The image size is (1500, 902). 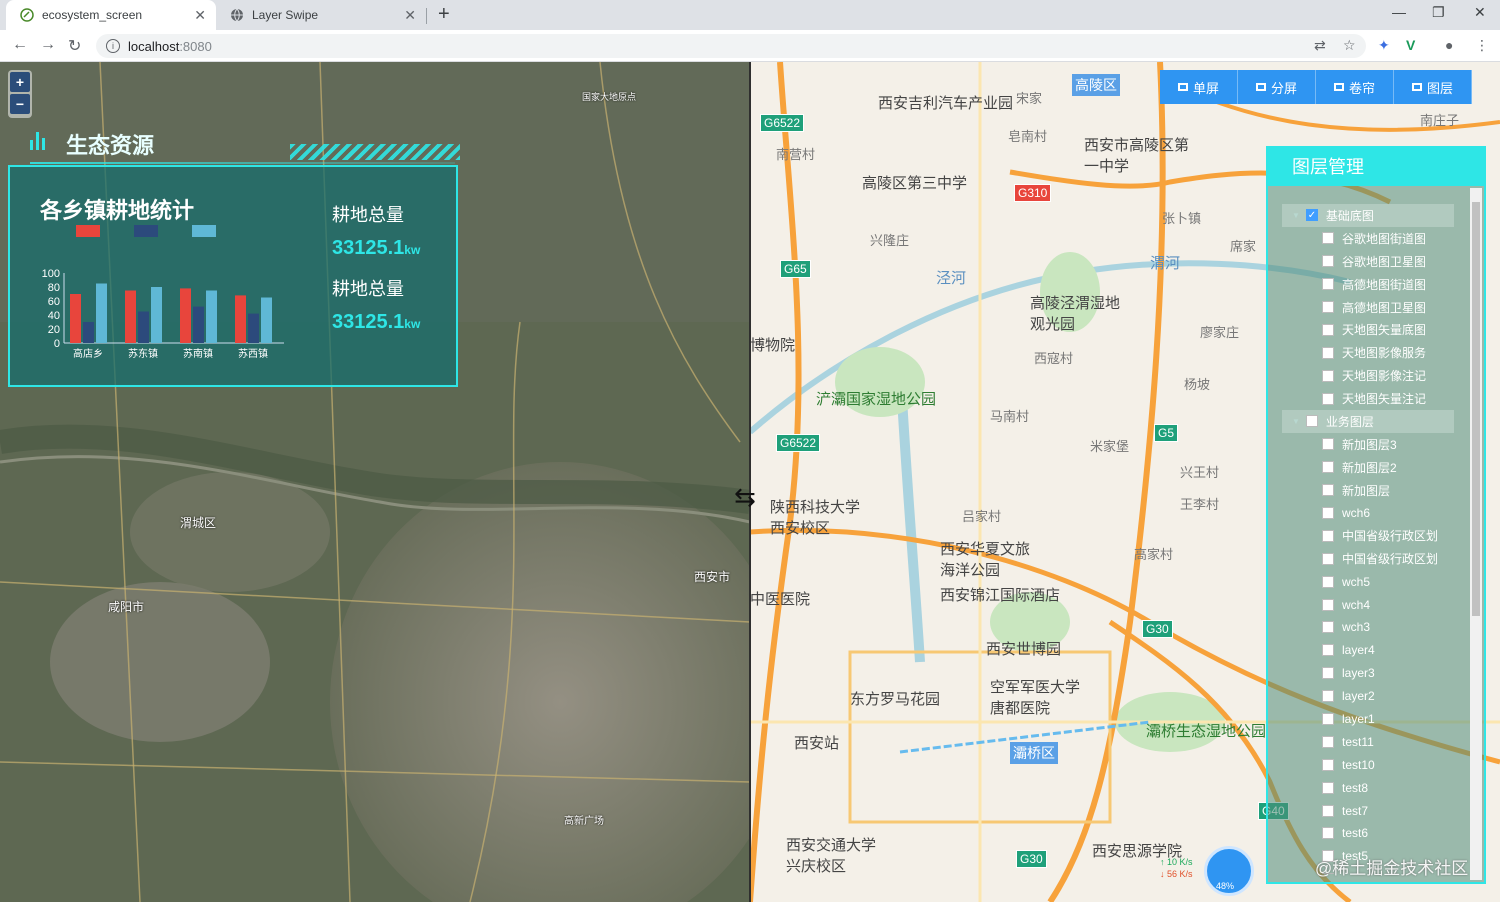 I want to click on bookmark-star-icon: ☆, so click(x=1349, y=45).